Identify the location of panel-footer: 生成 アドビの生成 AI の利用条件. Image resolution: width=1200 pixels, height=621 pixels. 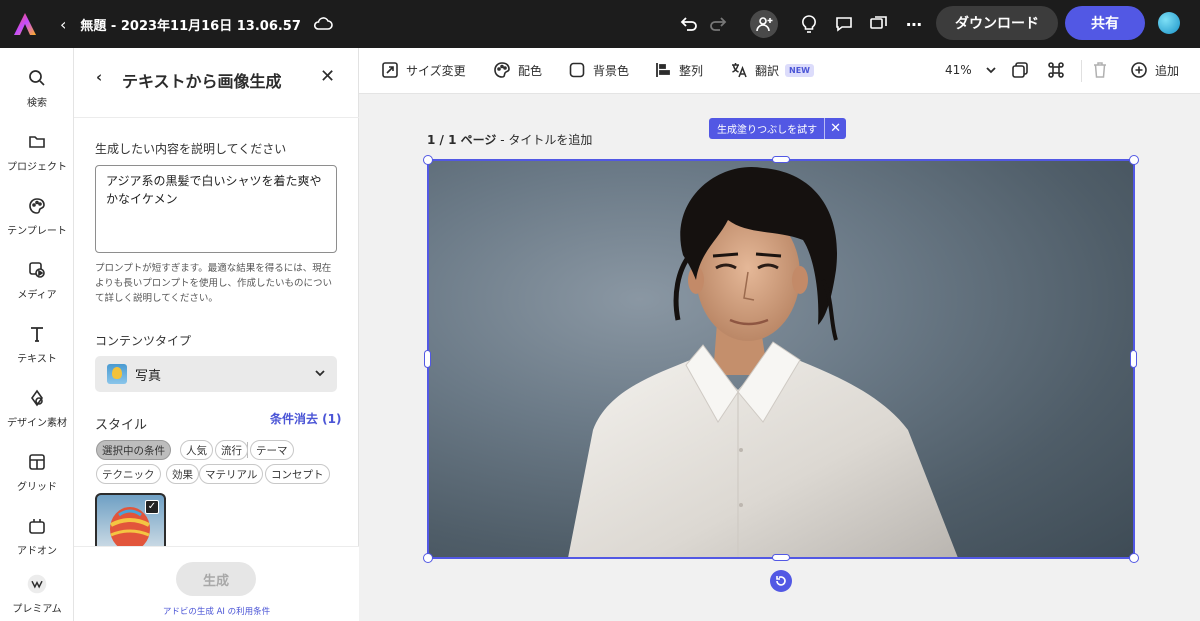
(216, 583).